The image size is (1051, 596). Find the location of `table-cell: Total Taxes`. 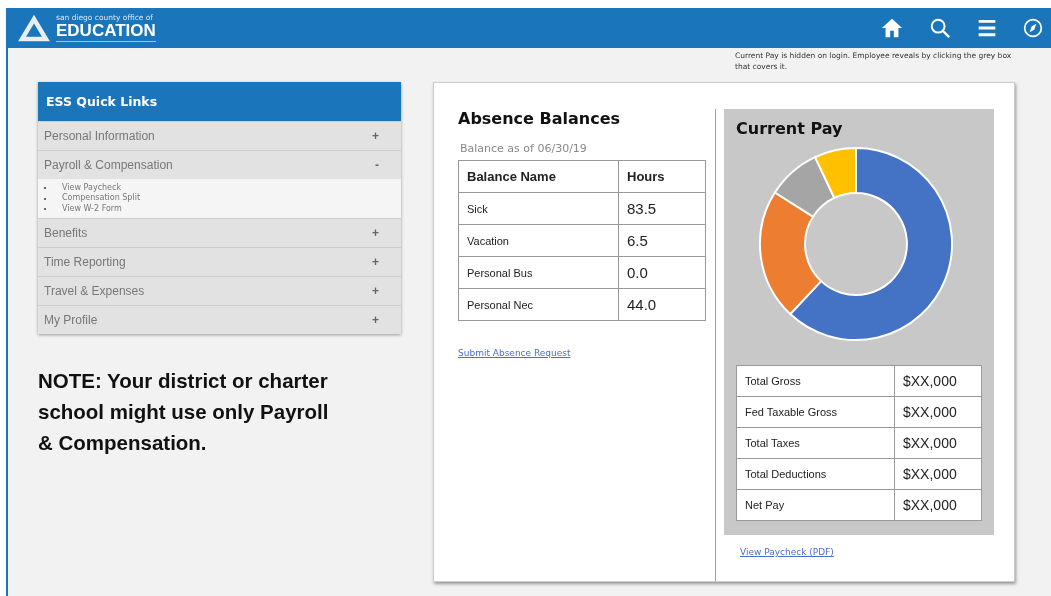

table-cell: Total Taxes is located at coordinates (815, 443).